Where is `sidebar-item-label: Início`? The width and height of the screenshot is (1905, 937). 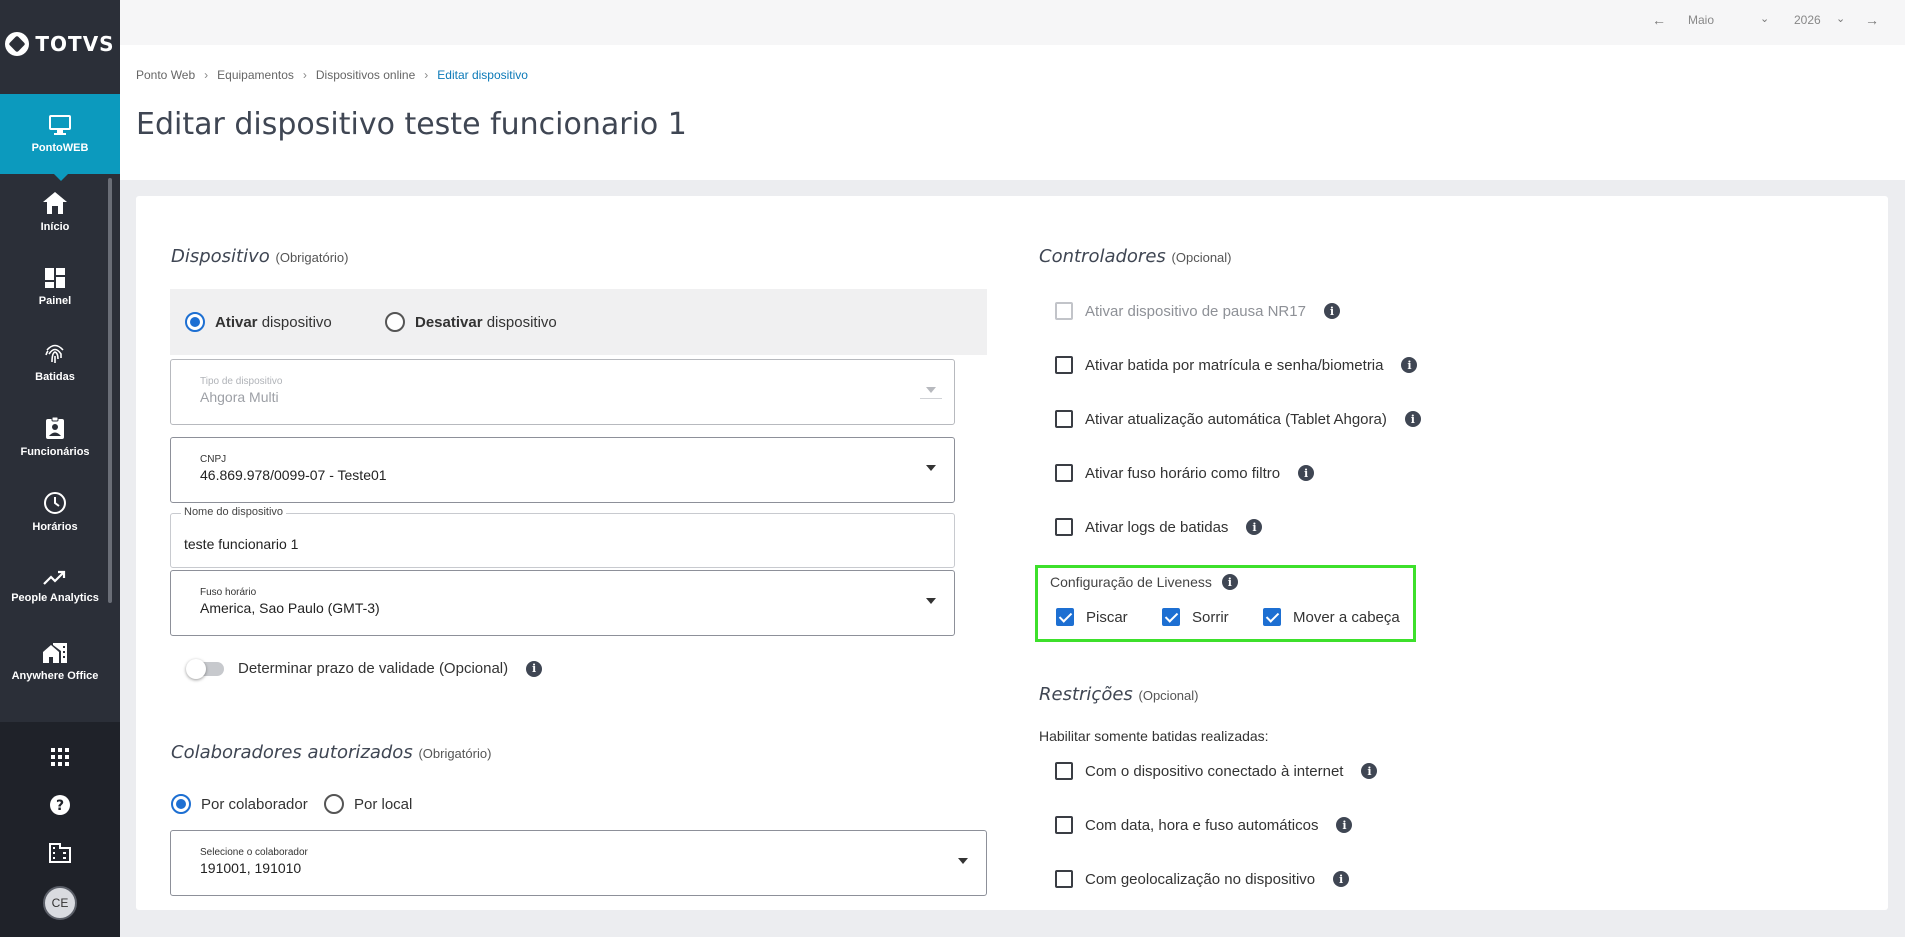 sidebar-item-label: Início is located at coordinates (55, 226).